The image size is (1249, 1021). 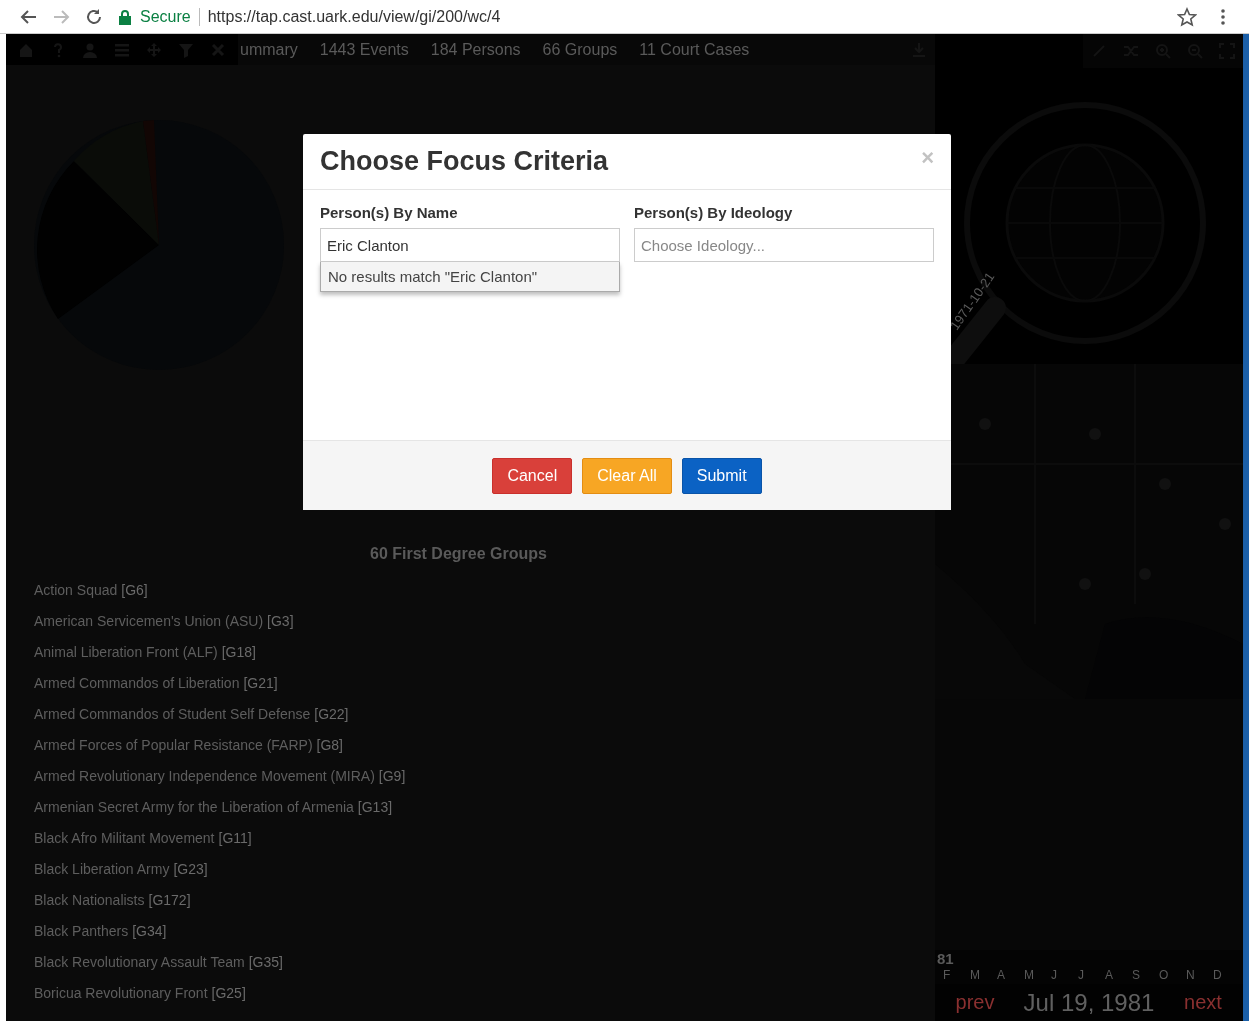 I want to click on month-label: N, so click(x=1191, y=975).